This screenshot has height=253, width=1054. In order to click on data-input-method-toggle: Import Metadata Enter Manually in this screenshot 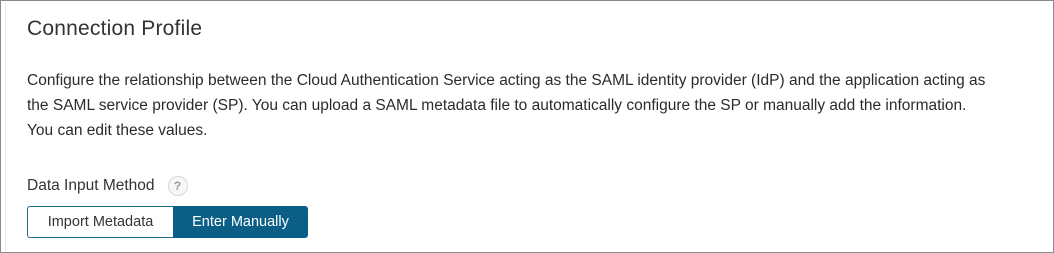, I will do `click(167, 222)`.